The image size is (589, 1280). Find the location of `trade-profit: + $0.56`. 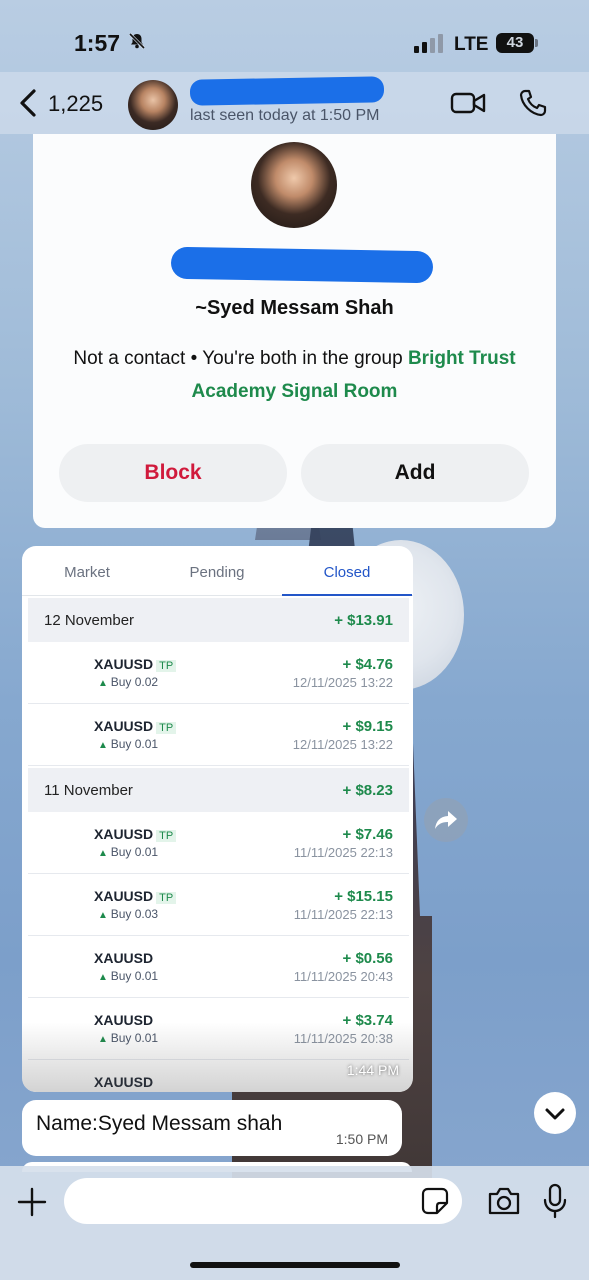

trade-profit: + $0.56 is located at coordinates (367, 958).